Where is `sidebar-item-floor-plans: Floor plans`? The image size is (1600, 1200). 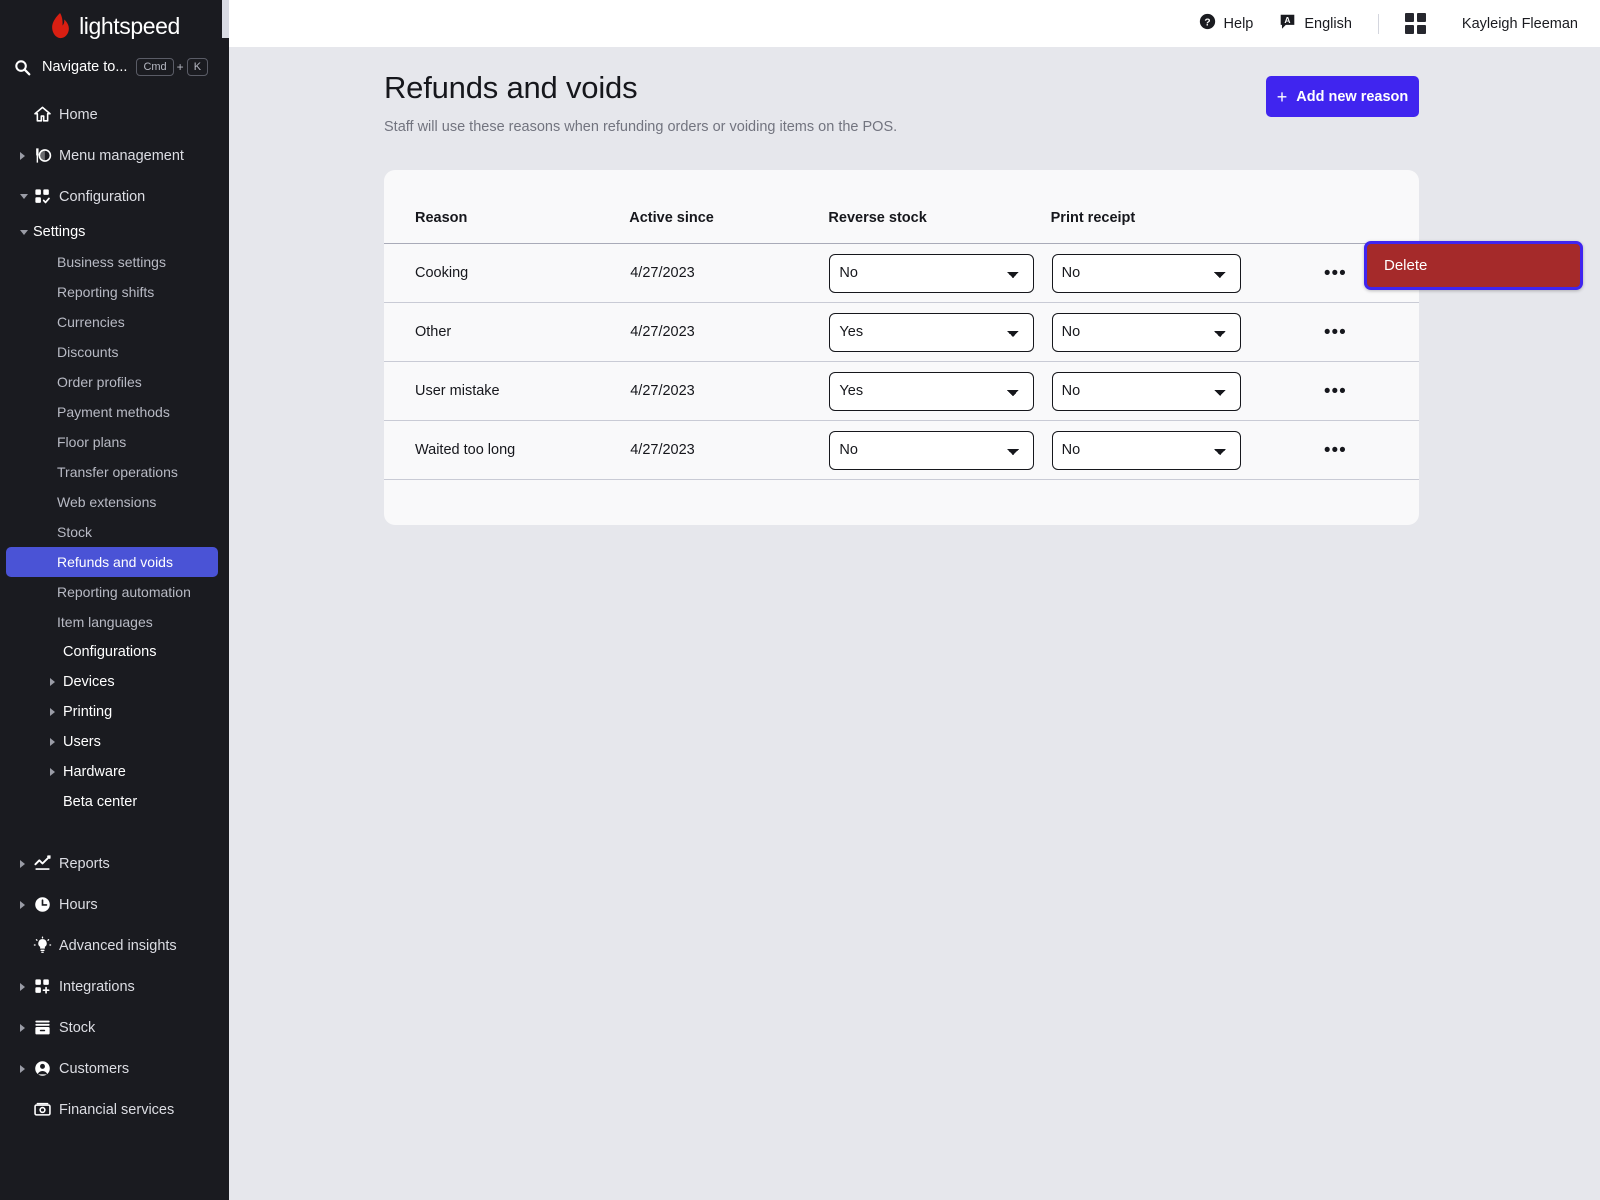
sidebar-item-floor-plans: Floor plans is located at coordinates (112, 442).